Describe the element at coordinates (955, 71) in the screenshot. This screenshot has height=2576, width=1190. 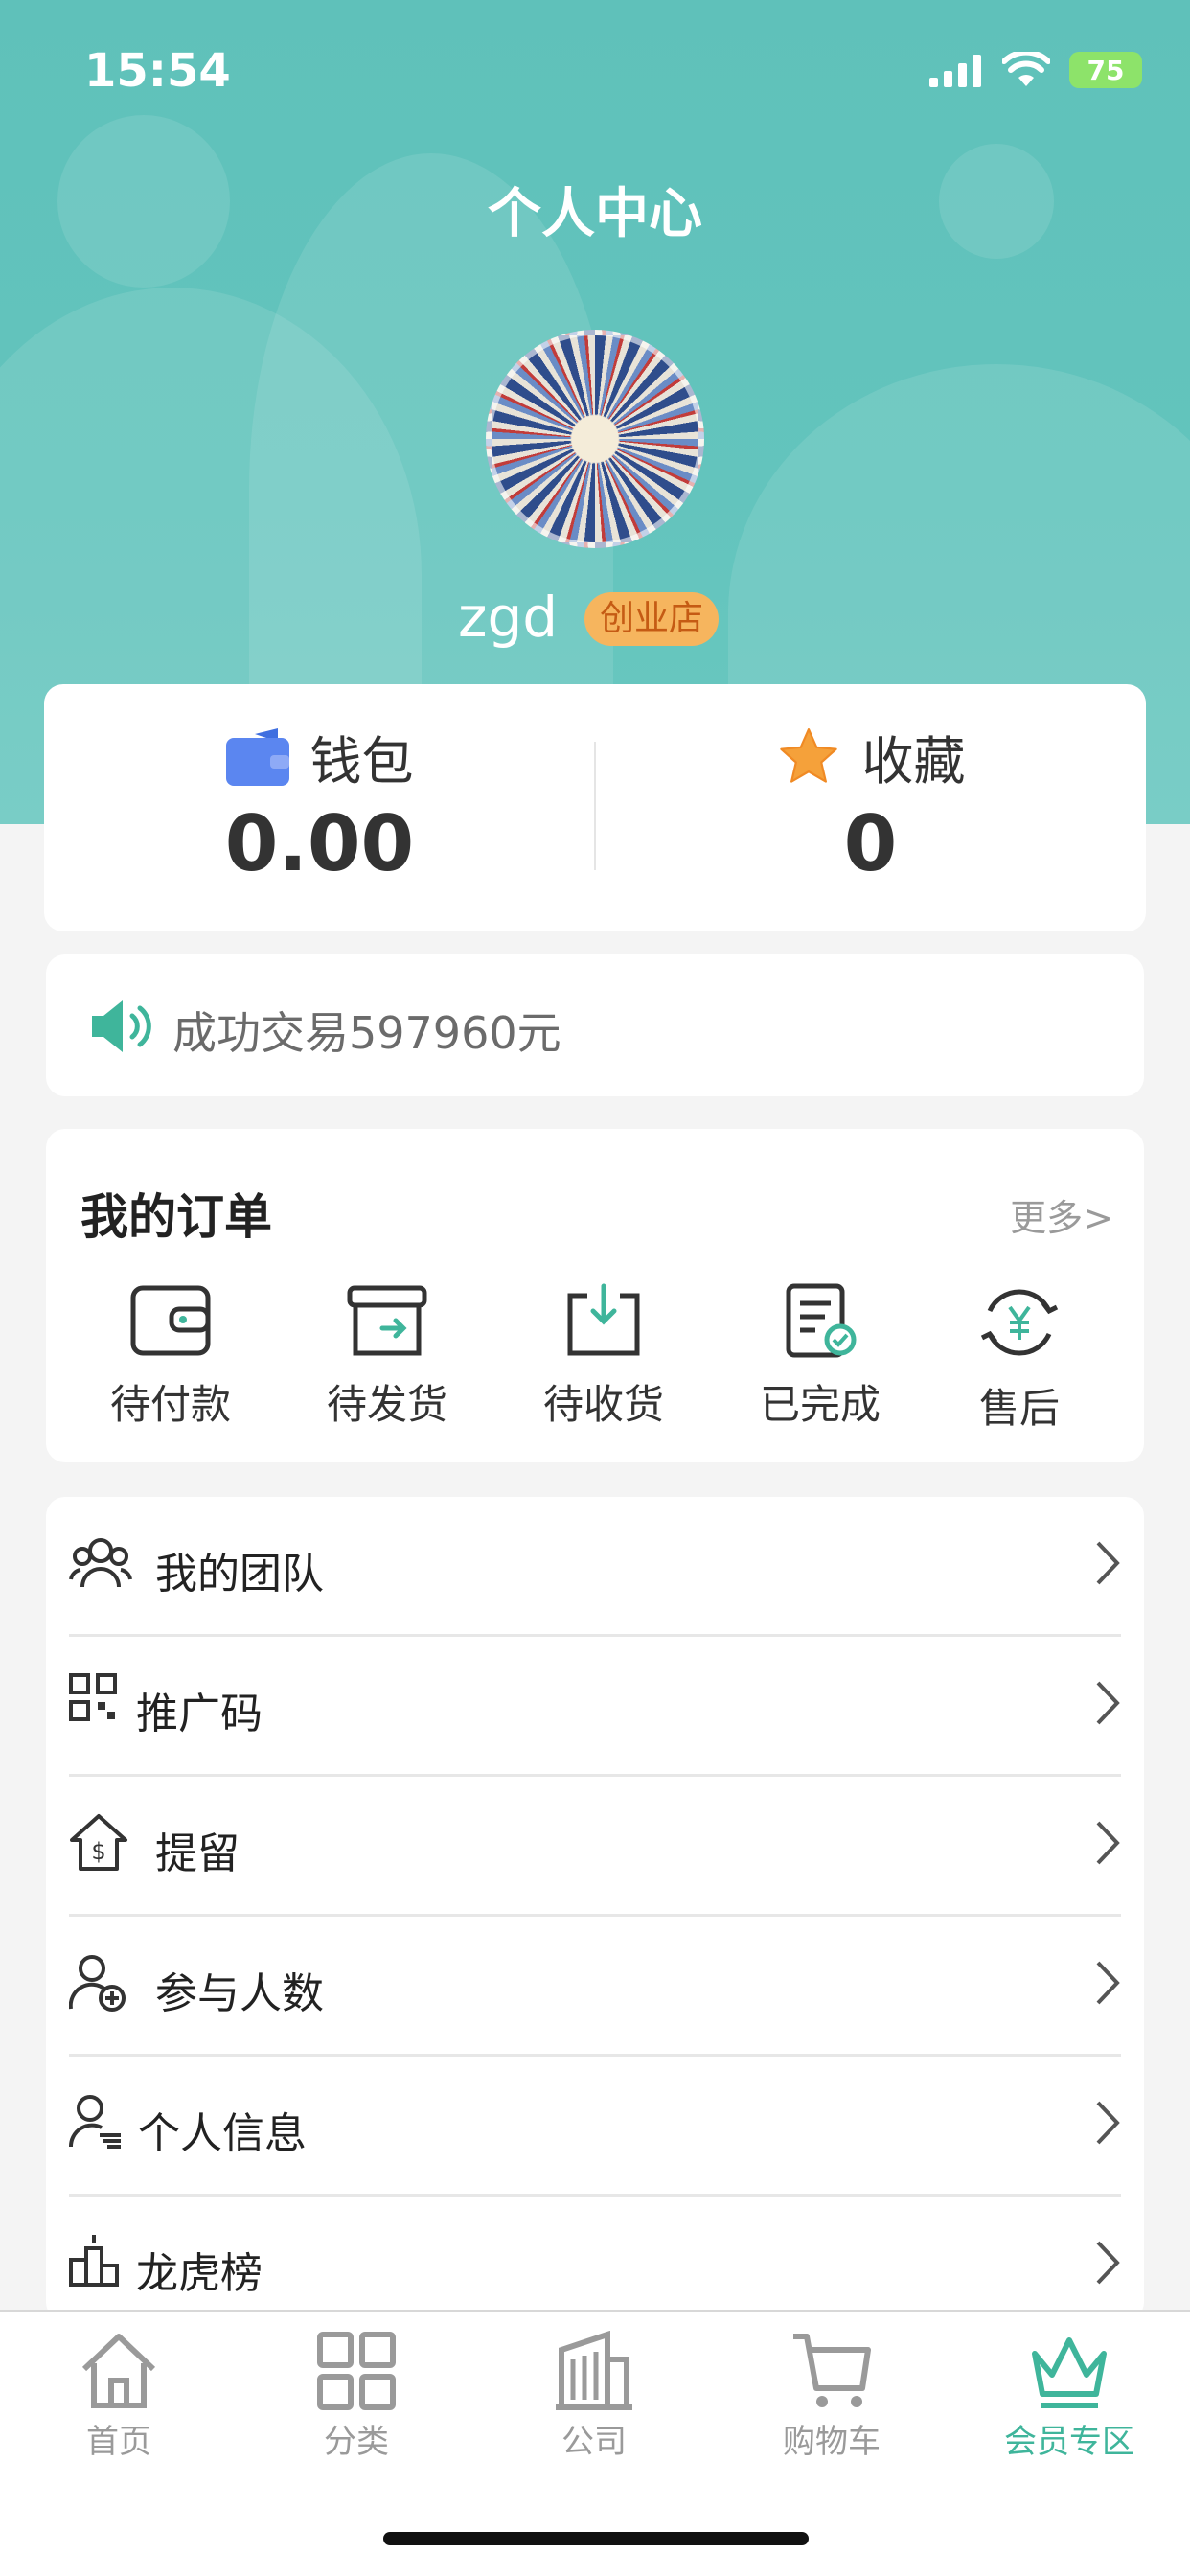
I see `signal-icon` at that location.